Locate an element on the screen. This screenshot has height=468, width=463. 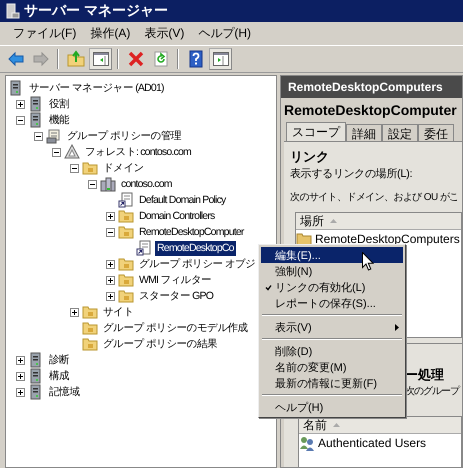
tree-item: フォレスト: contoso.com is located at coordinates (138, 152).